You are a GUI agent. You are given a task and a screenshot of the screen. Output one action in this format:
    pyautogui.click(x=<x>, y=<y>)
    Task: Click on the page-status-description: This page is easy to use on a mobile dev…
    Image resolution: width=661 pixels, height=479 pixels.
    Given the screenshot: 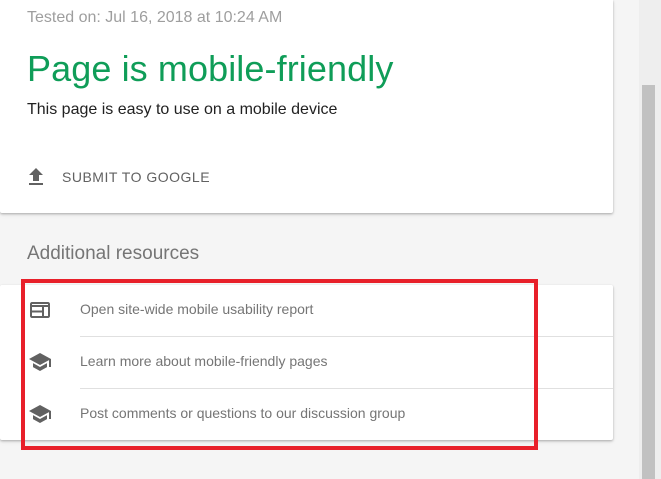 What is the action you would take?
    pyautogui.click(x=182, y=109)
    